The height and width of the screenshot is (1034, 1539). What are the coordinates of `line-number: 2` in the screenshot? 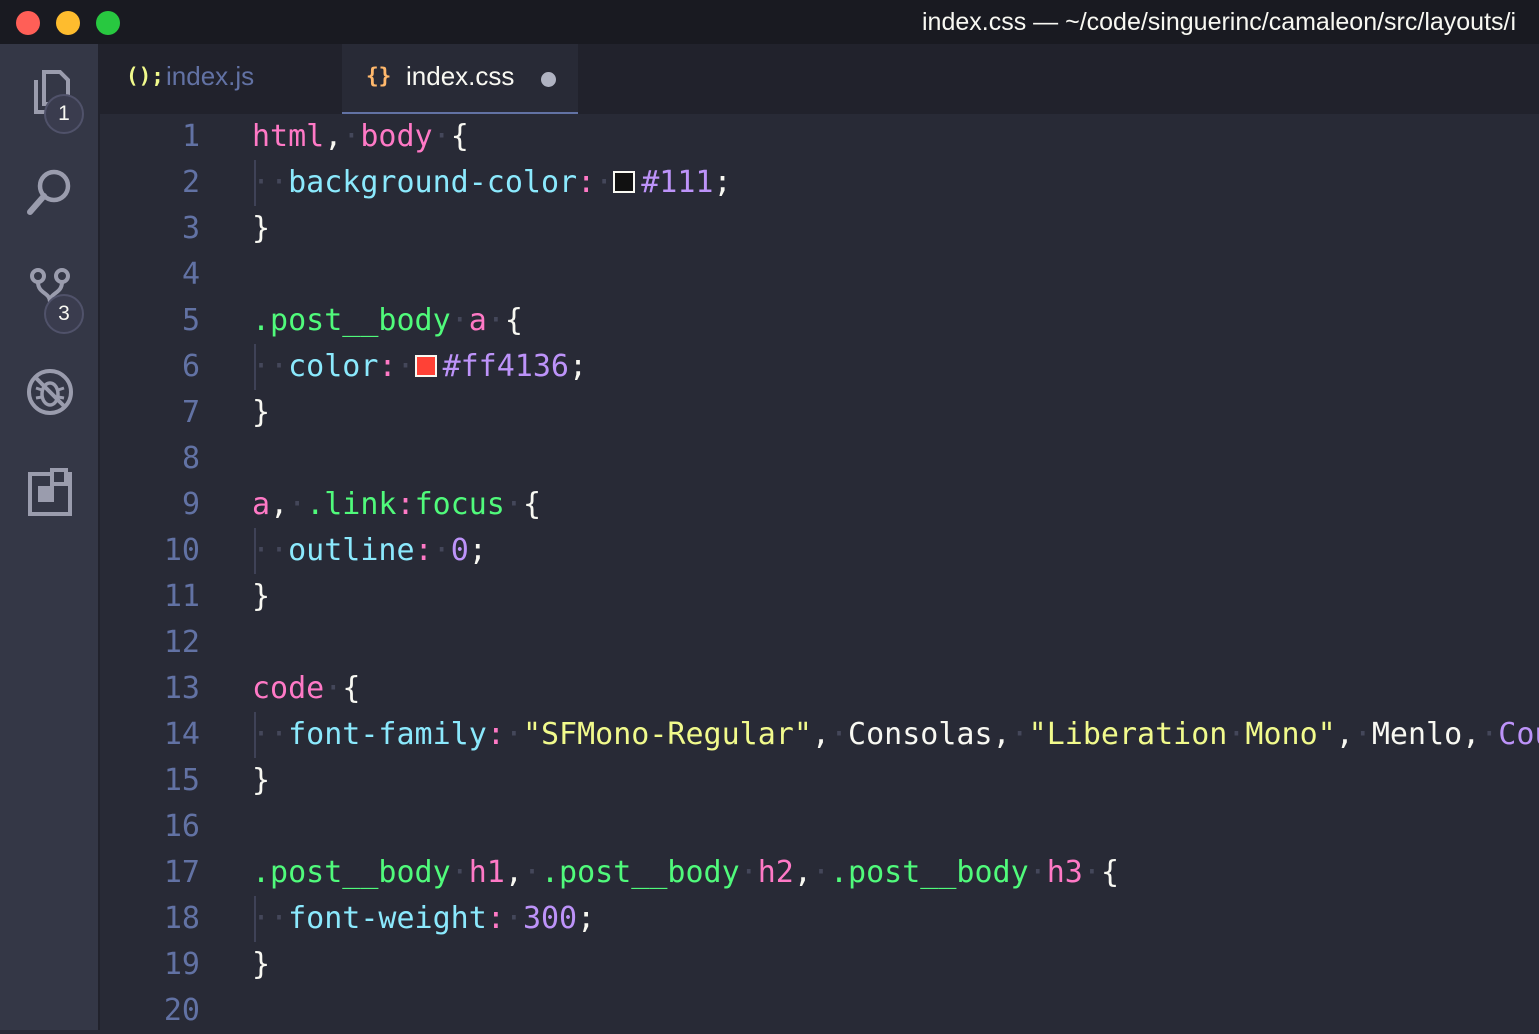 It's located at (190, 182).